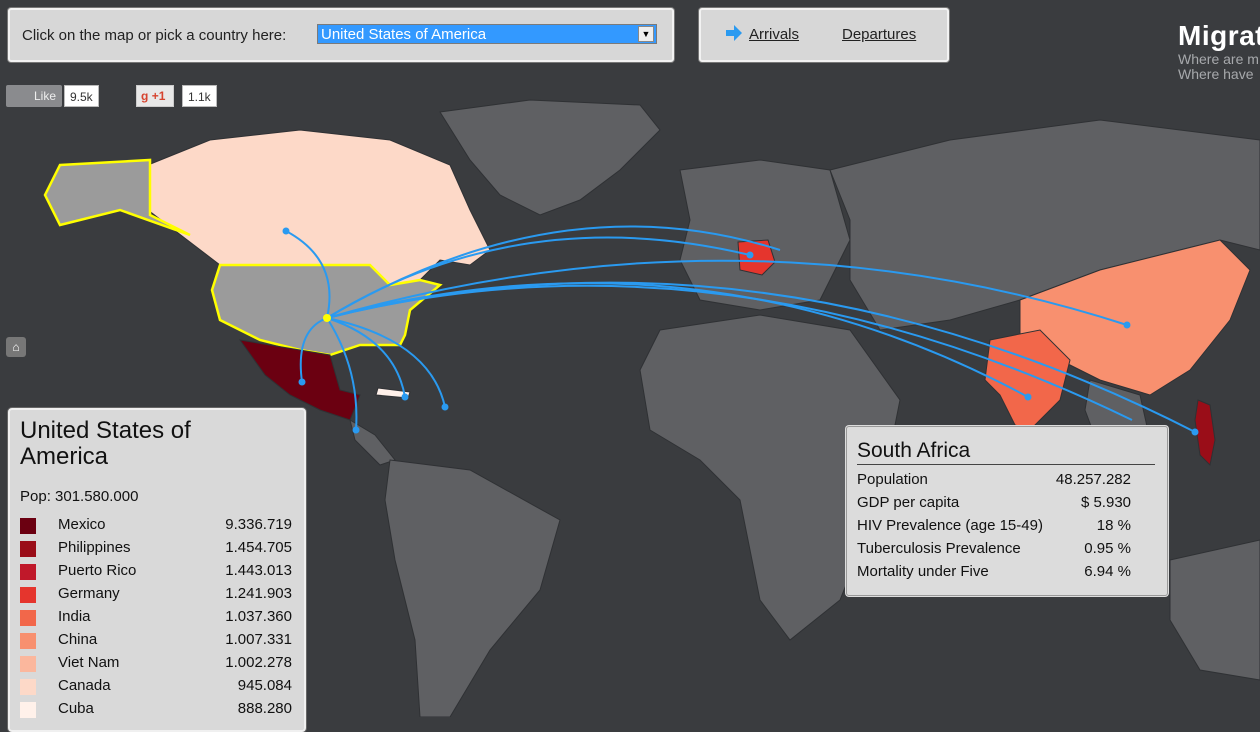  What do you see at coordinates (1105, 502) in the screenshot?
I see `tooltip-value: $ 5.930` at bounding box center [1105, 502].